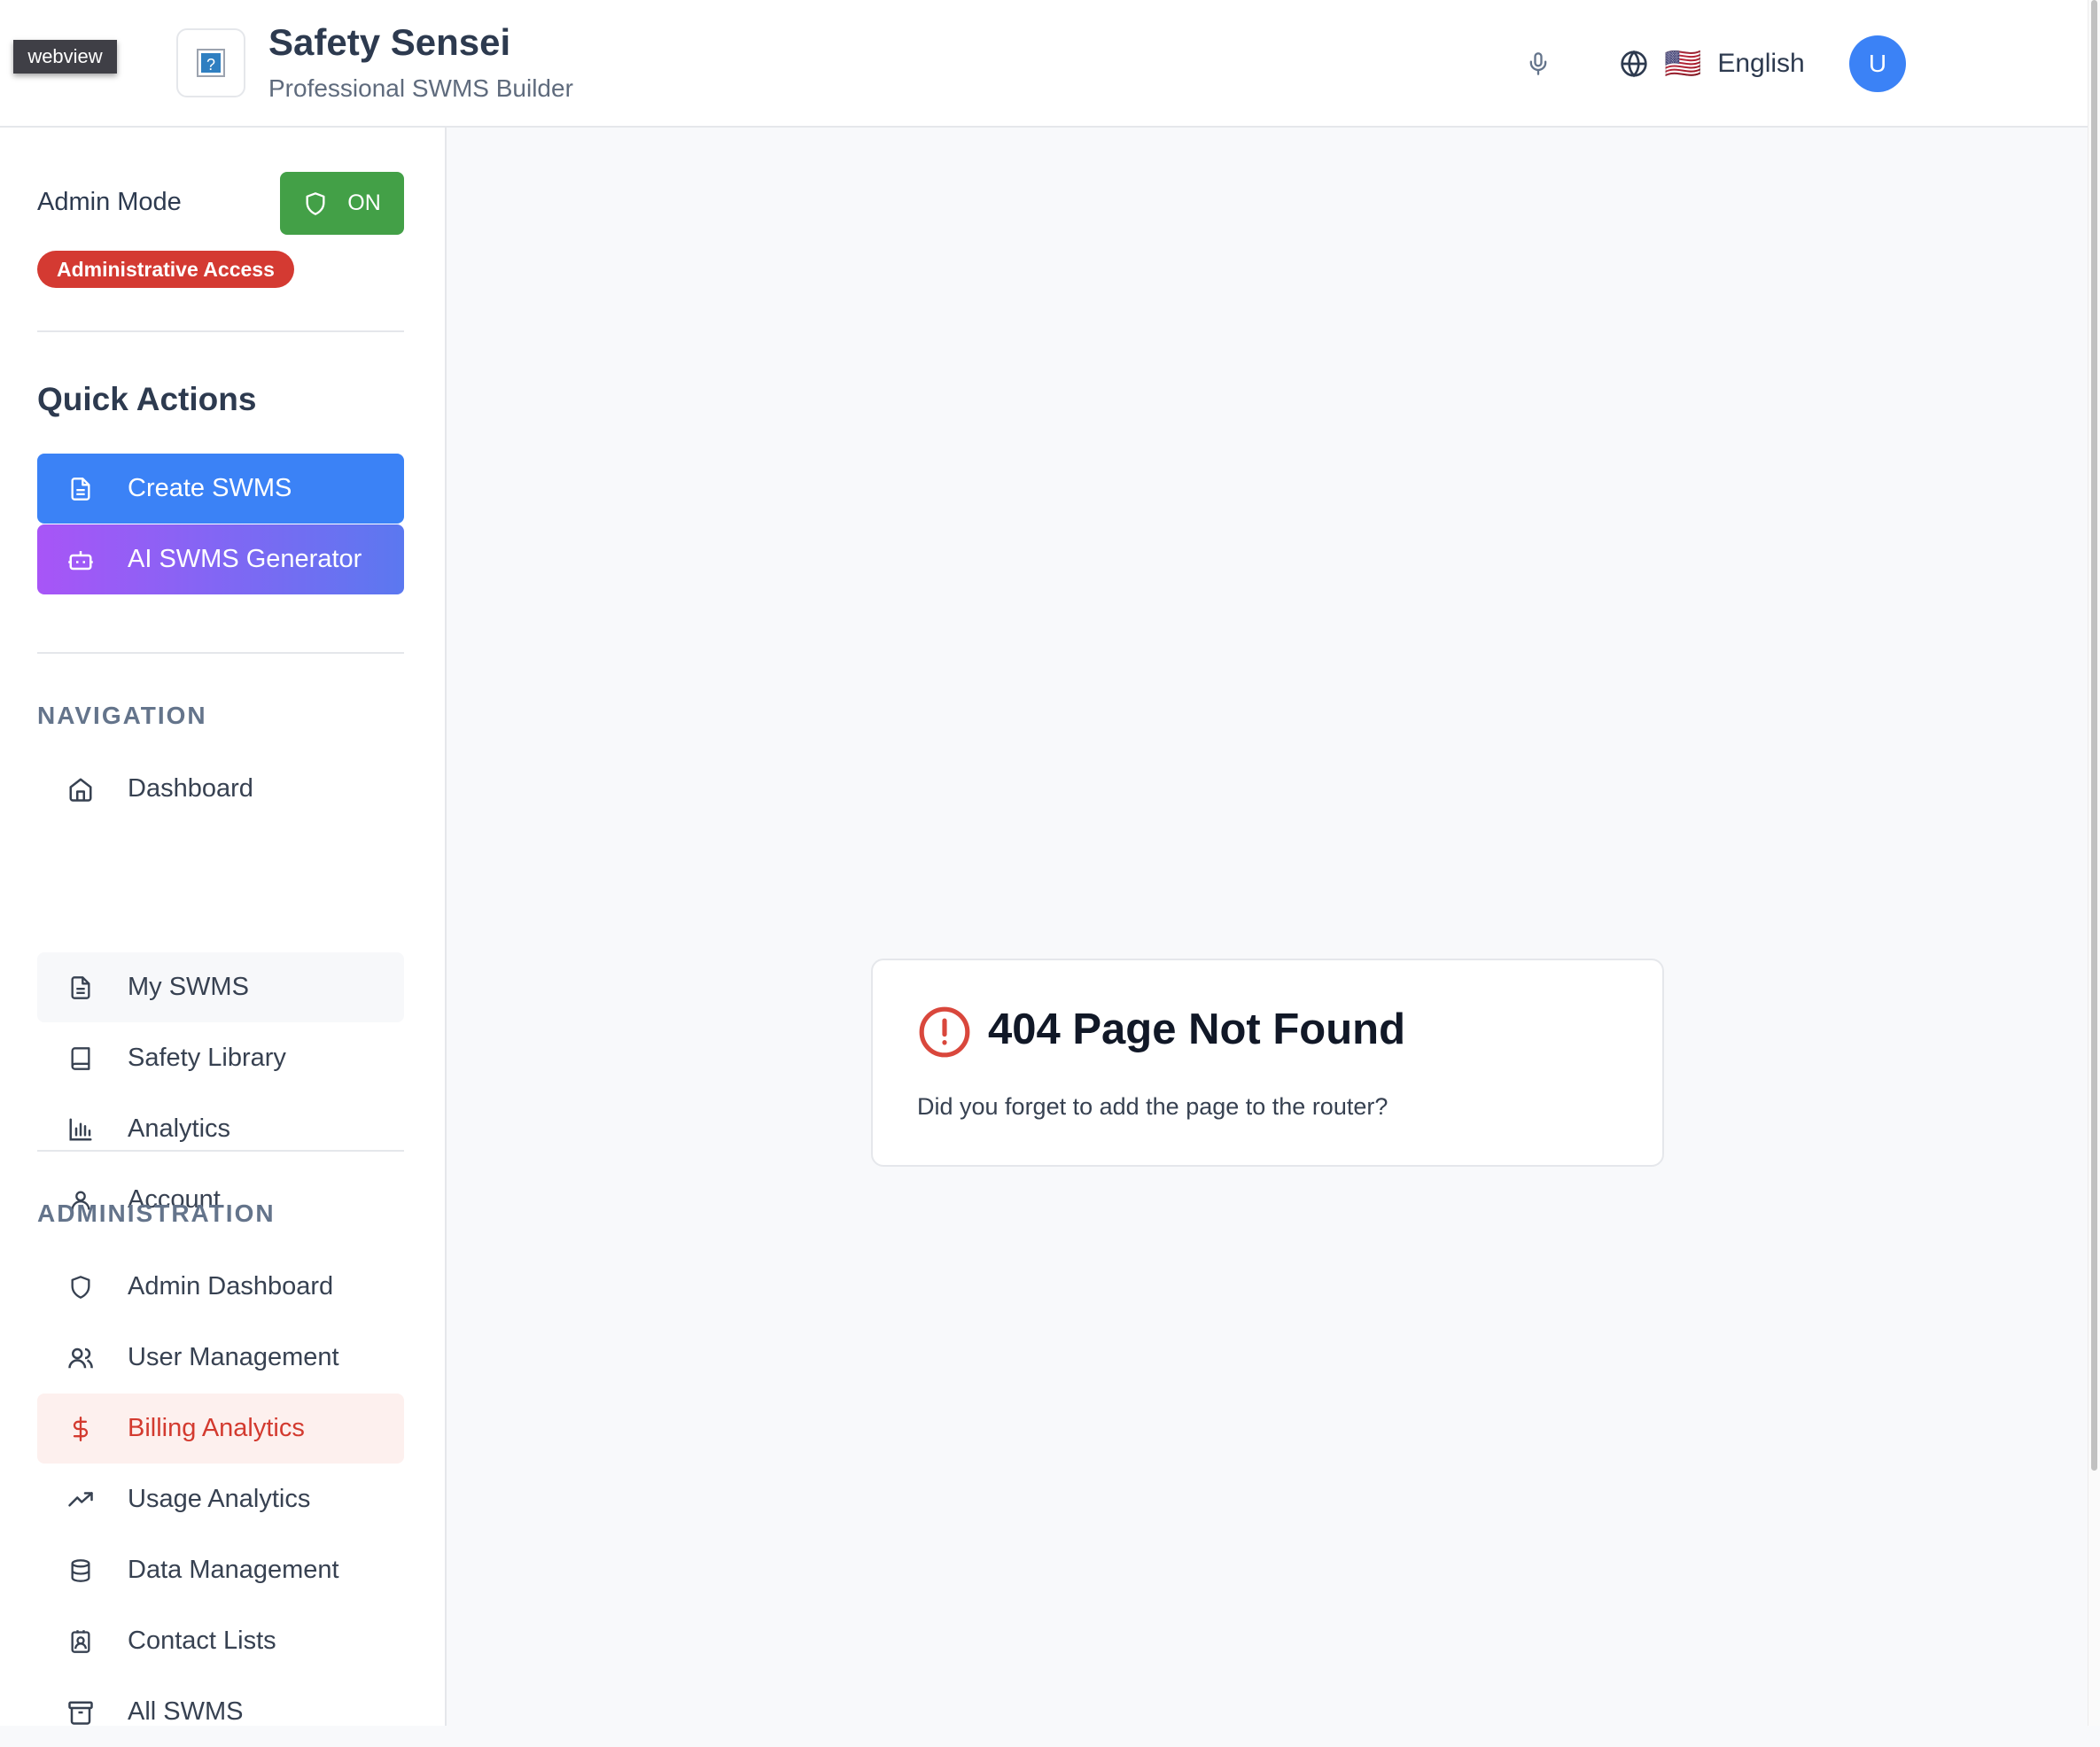 This screenshot has height=1747, width=2100. What do you see at coordinates (231, 1286) in the screenshot?
I see `nav-item-label: Admin Dashboard` at bounding box center [231, 1286].